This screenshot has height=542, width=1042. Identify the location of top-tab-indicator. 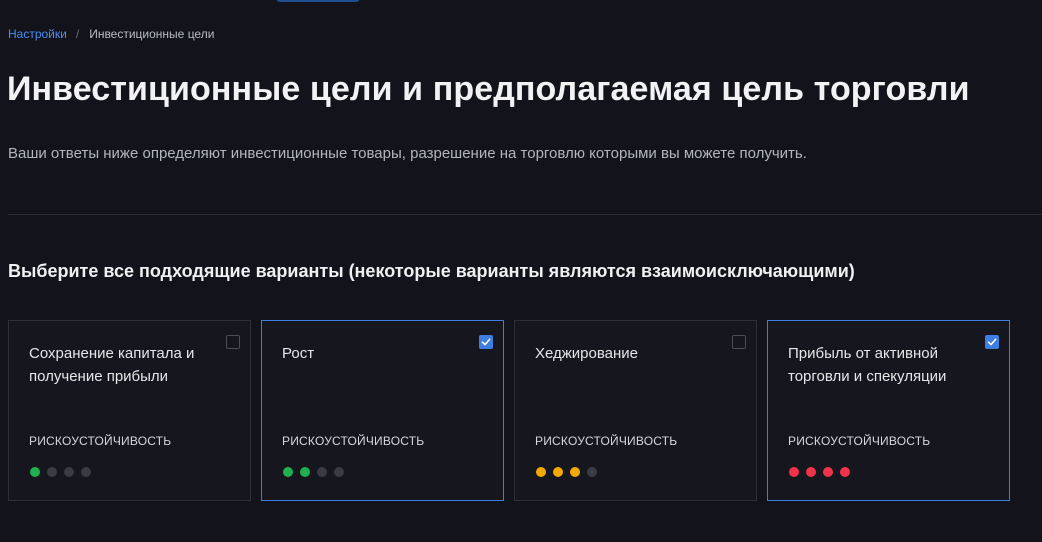
(318, 1).